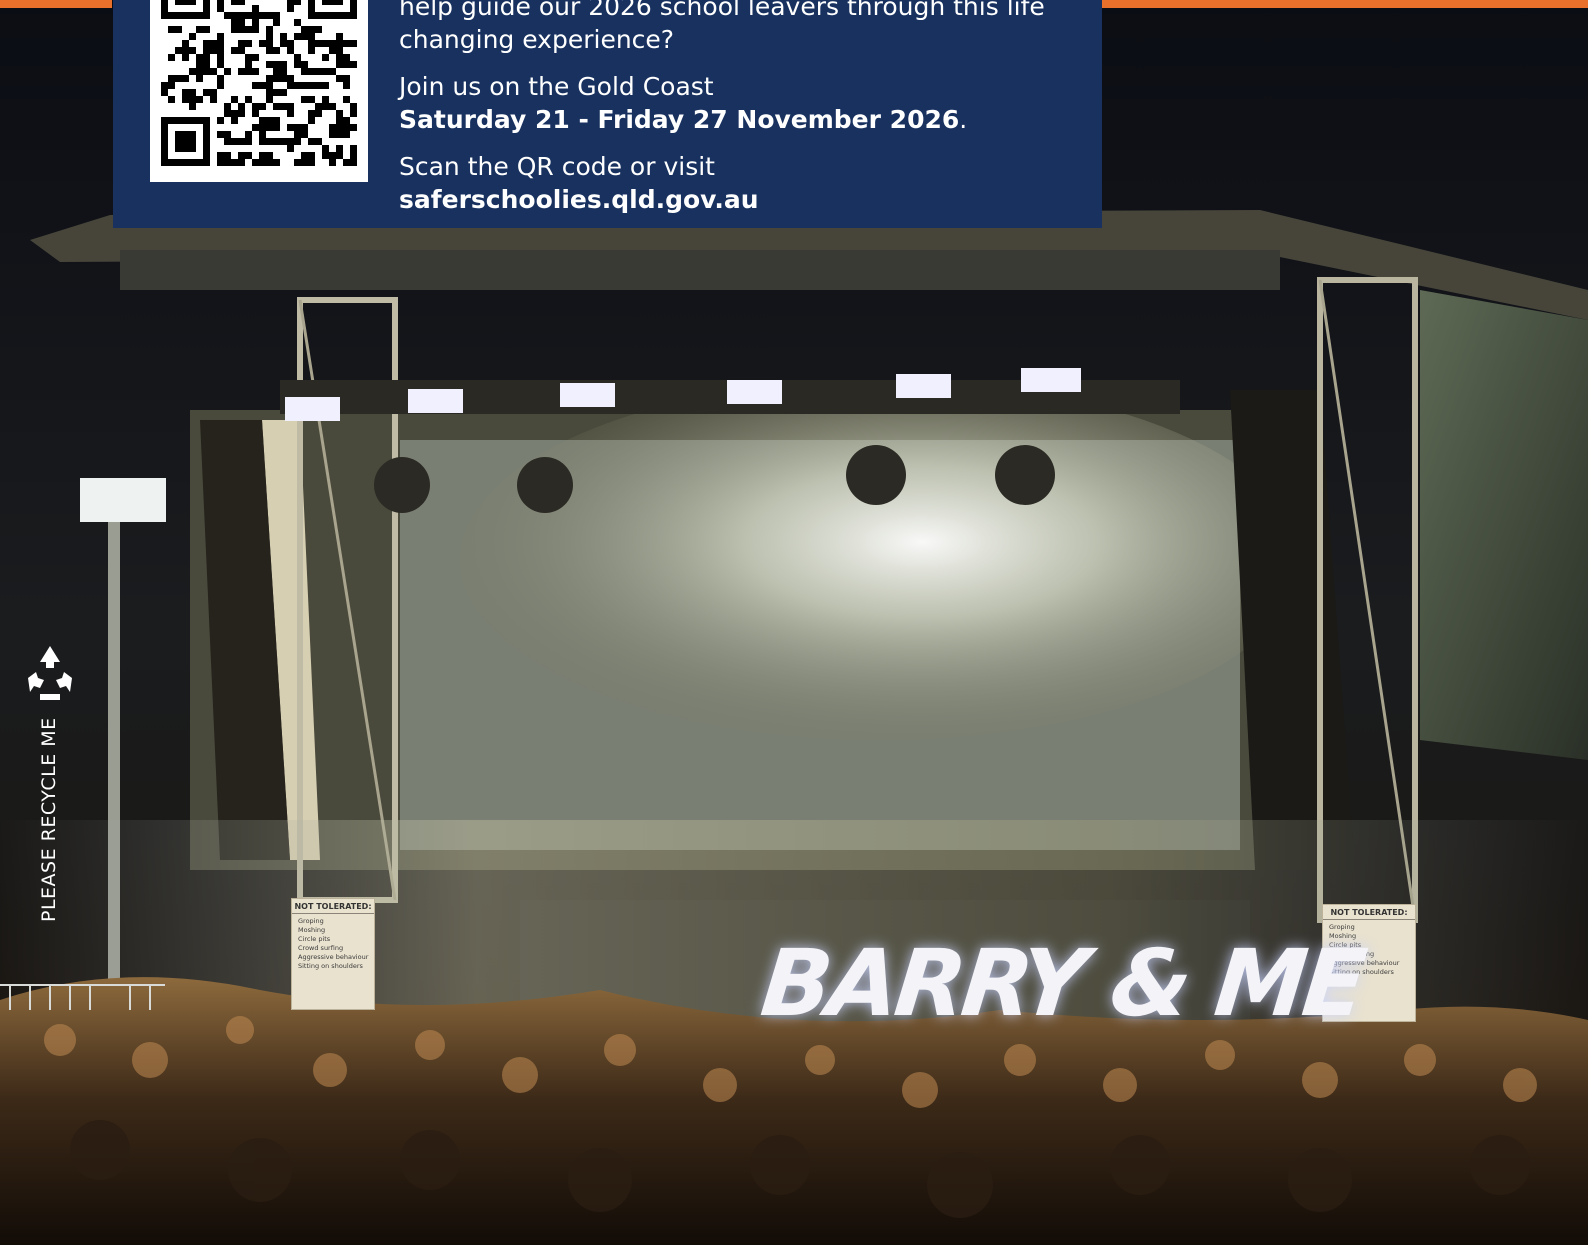 The image size is (1588, 1245). I want to click on sign-item: Sitting on shoulders, so click(330, 966).